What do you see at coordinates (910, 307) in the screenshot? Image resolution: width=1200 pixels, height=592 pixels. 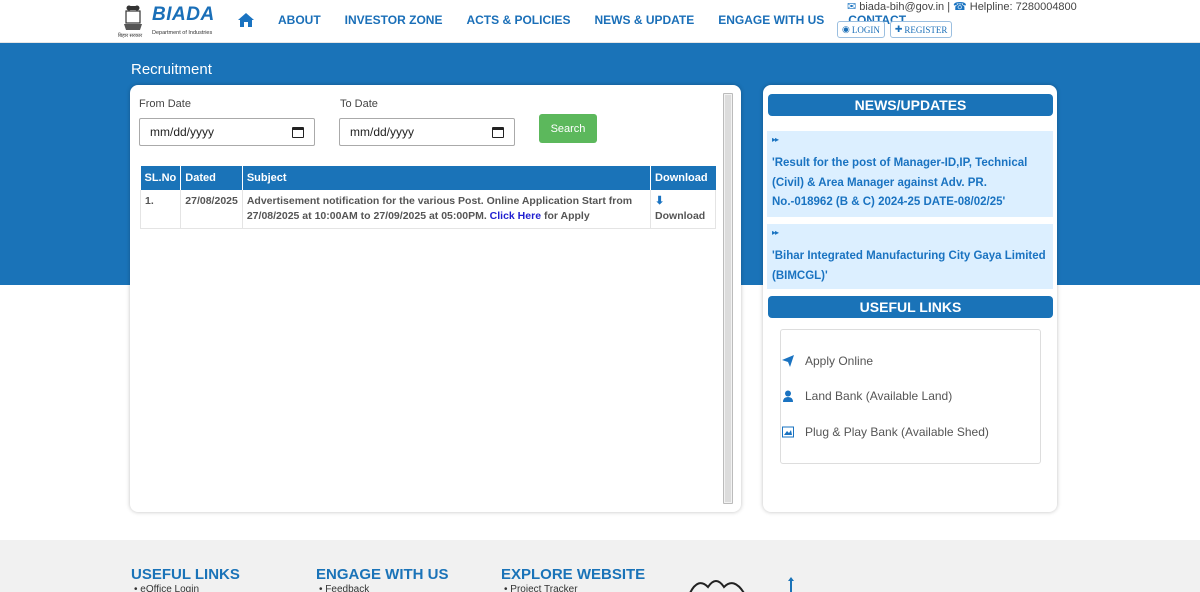 I see `useful-links-heading: USEFUL LINKS` at bounding box center [910, 307].